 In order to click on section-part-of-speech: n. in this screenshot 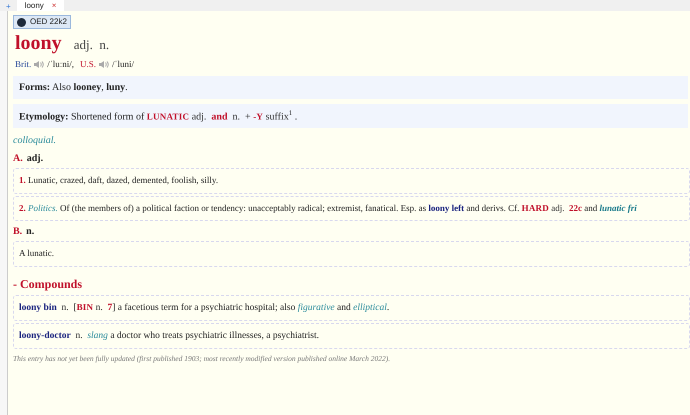, I will do `click(30, 232)`.